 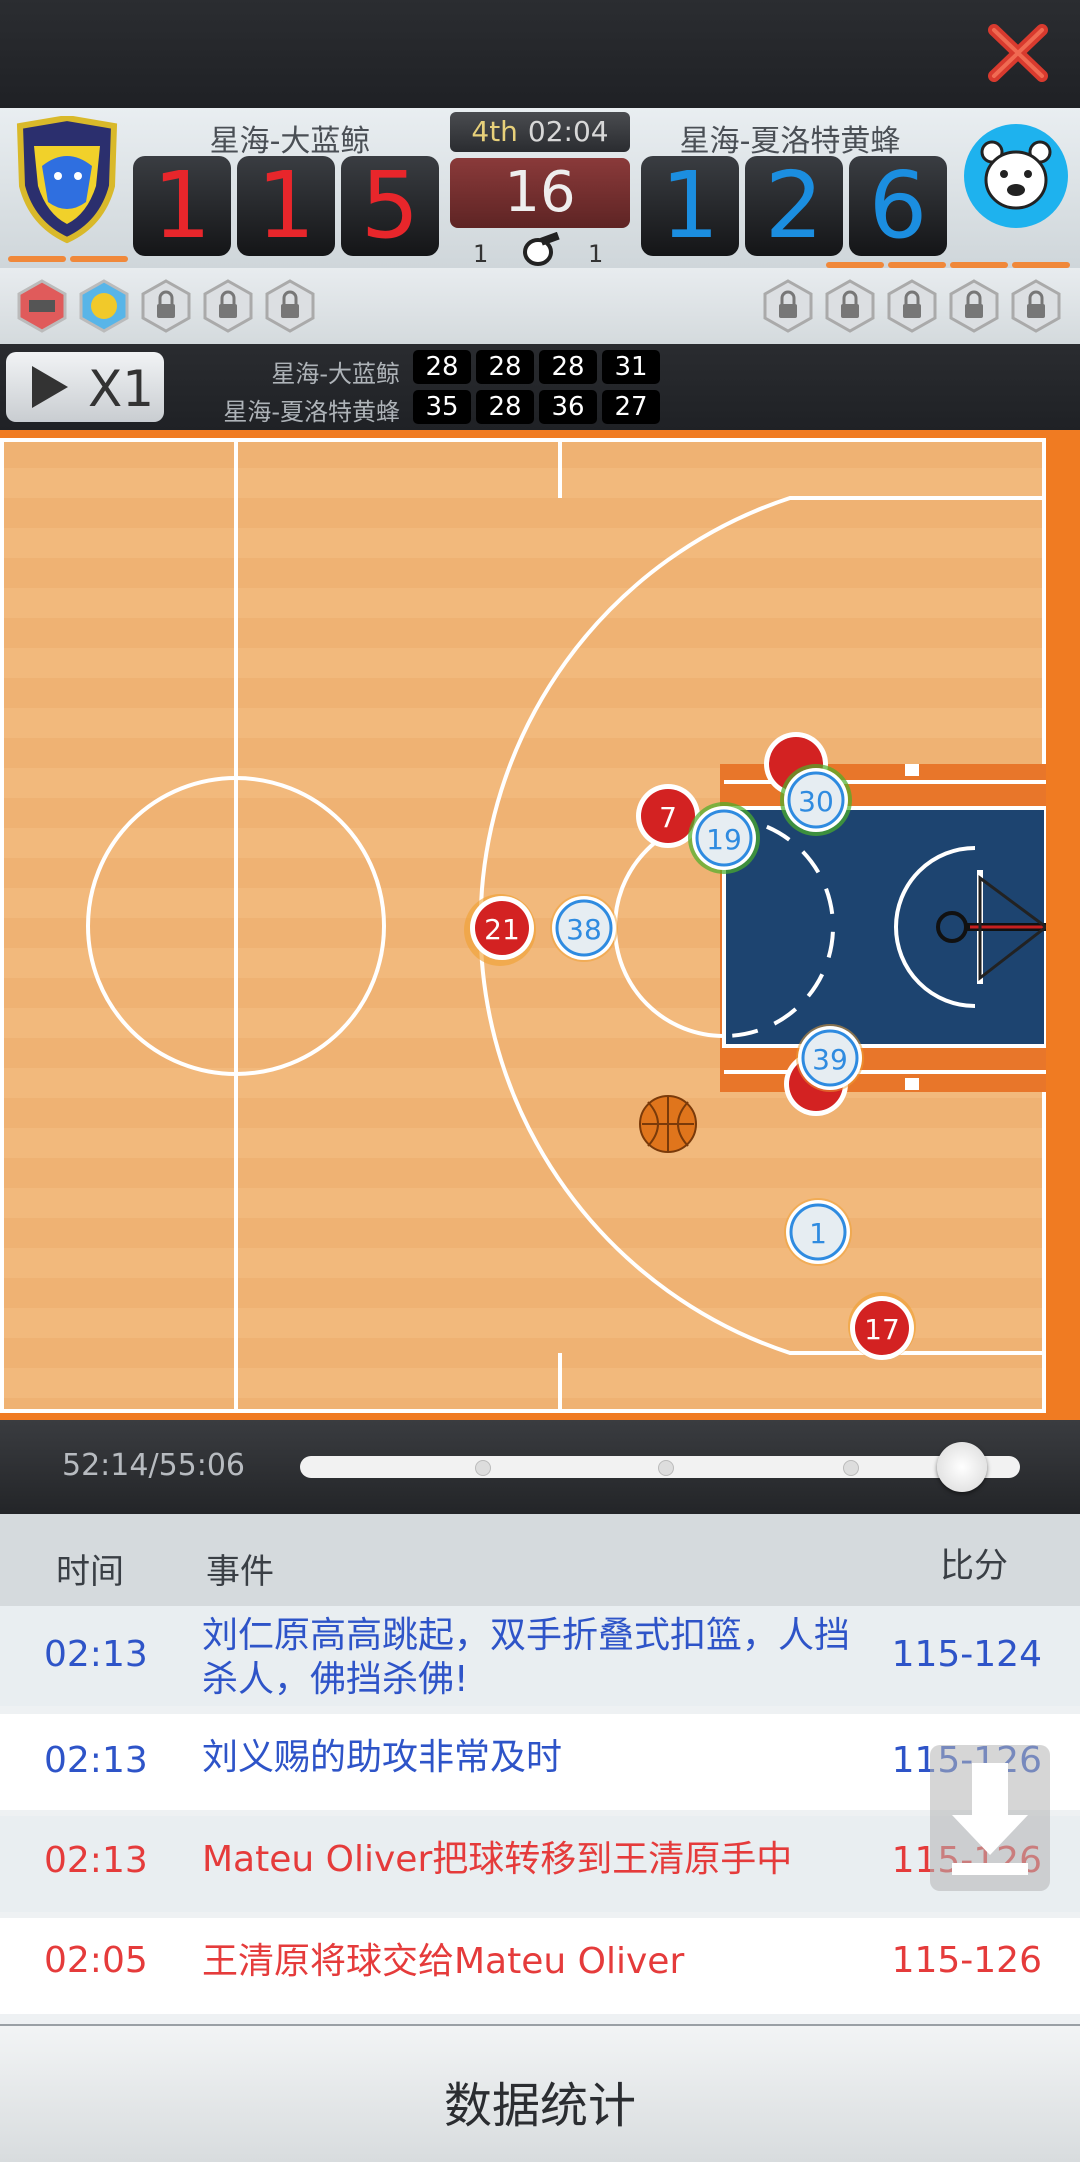 I want to click on close-icon, so click(x=1019, y=53).